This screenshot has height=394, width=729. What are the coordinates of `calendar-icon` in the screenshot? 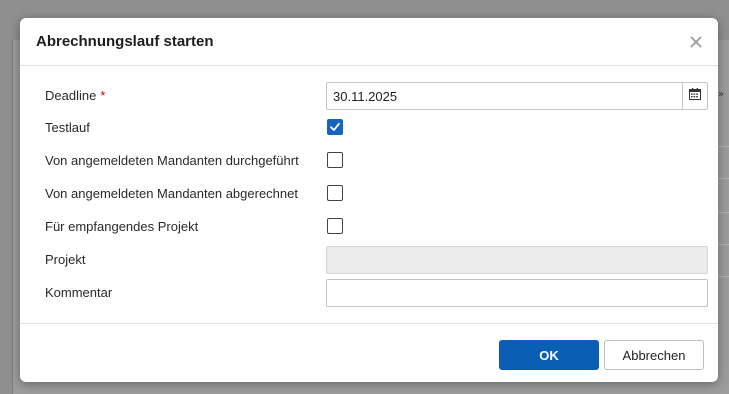 It's located at (695, 96).